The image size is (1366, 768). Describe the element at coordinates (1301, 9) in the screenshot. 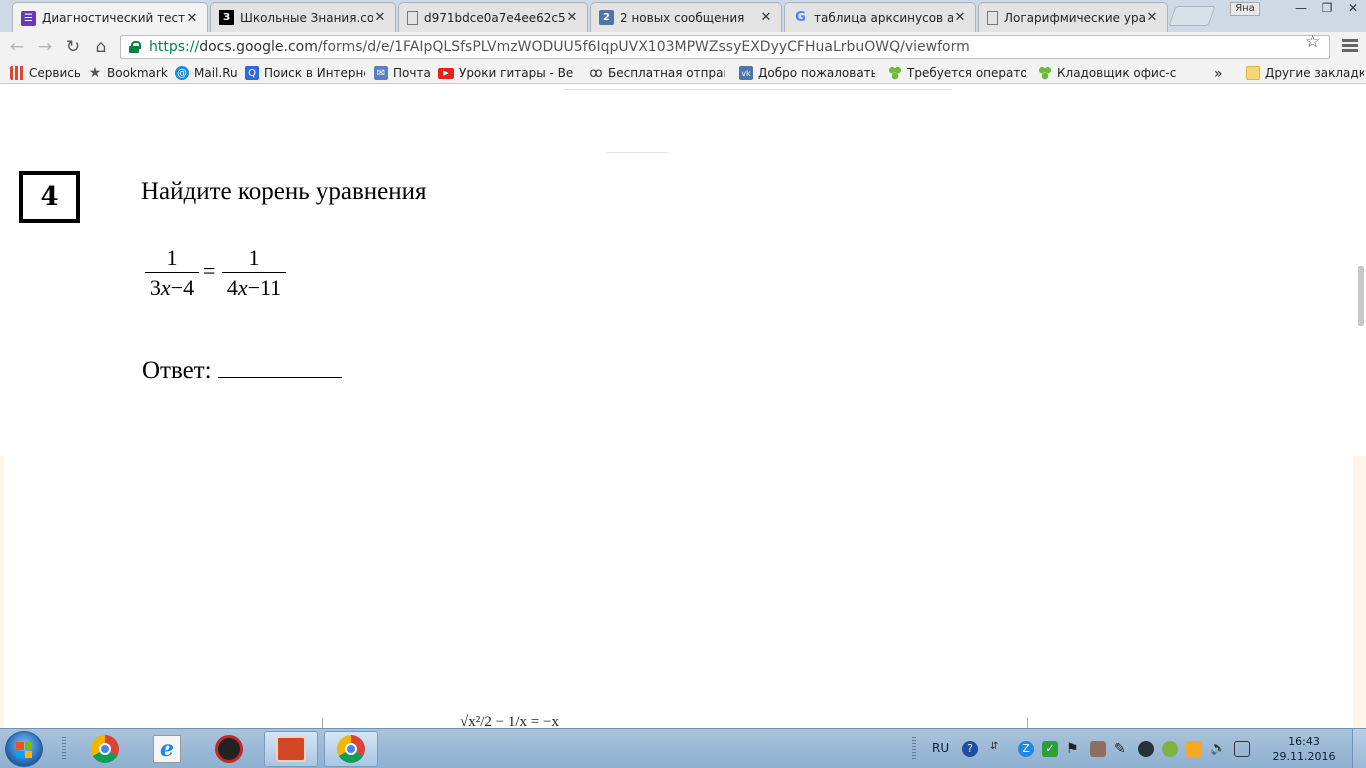

I see `minimize-icon: —` at that location.